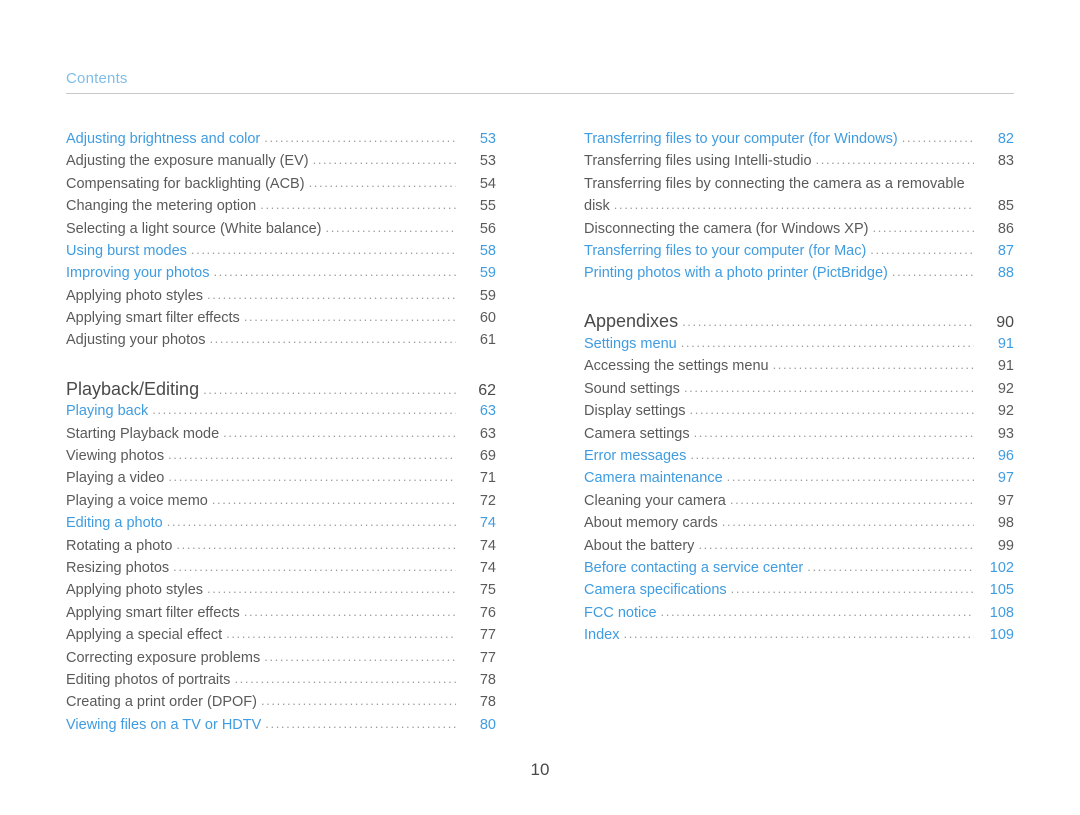 This screenshot has width=1080, height=815. I want to click on toc-entry-label: Using burst modes, so click(126, 250).